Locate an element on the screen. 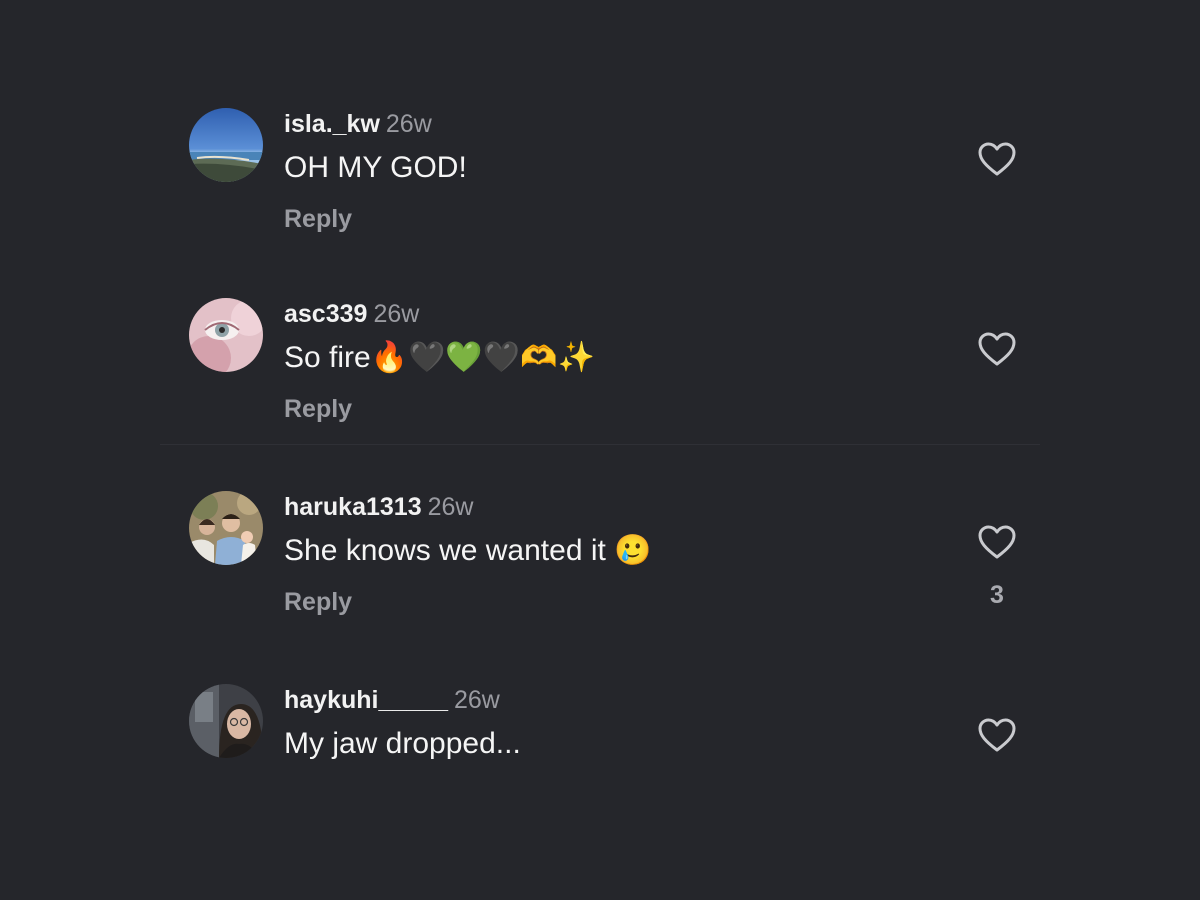 The image size is (1200, 900). avatar-image-eye is located at coordinates (226, 335).